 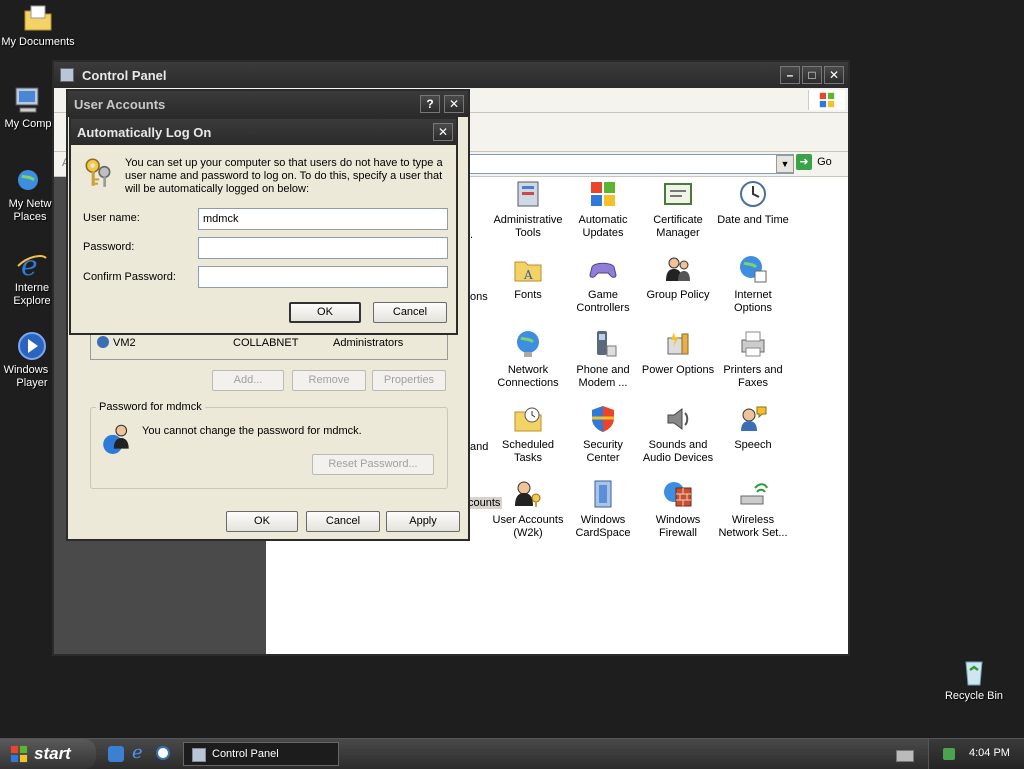 I want to click on svg-text: A, so click(x=528, y=275).